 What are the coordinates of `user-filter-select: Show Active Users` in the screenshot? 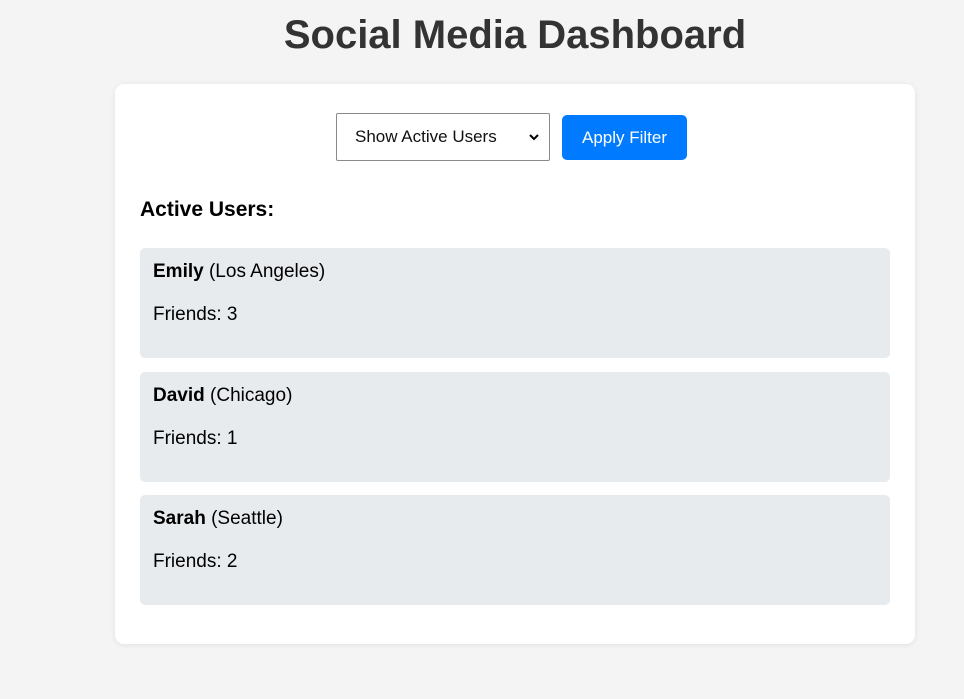 It's located at (443, 137).